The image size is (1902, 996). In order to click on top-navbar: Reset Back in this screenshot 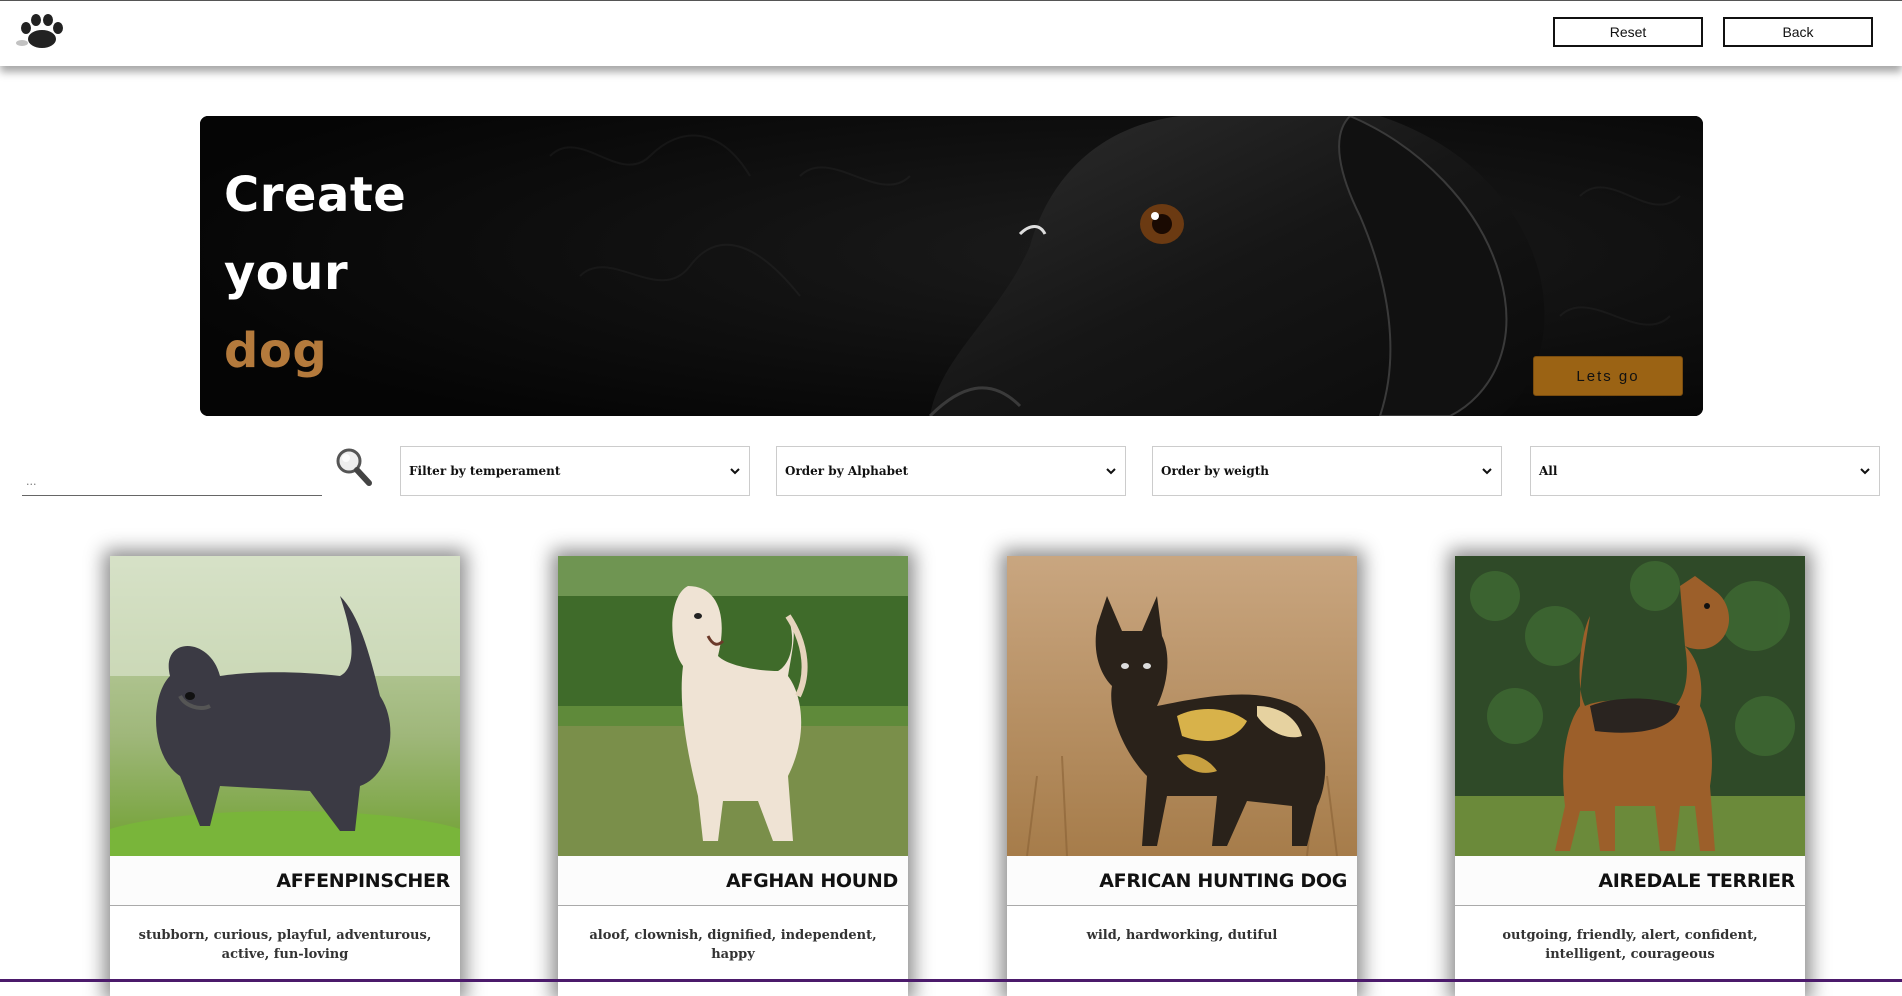, I will do `click(951, 33)`.